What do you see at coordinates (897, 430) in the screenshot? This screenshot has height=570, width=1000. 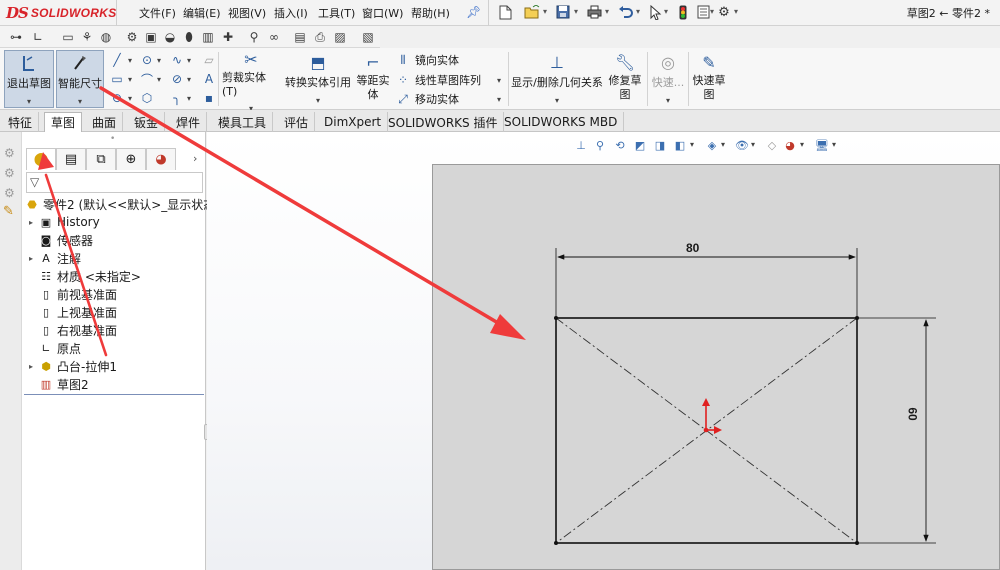 I see `dimension-height` at bounding box center [897, 430].